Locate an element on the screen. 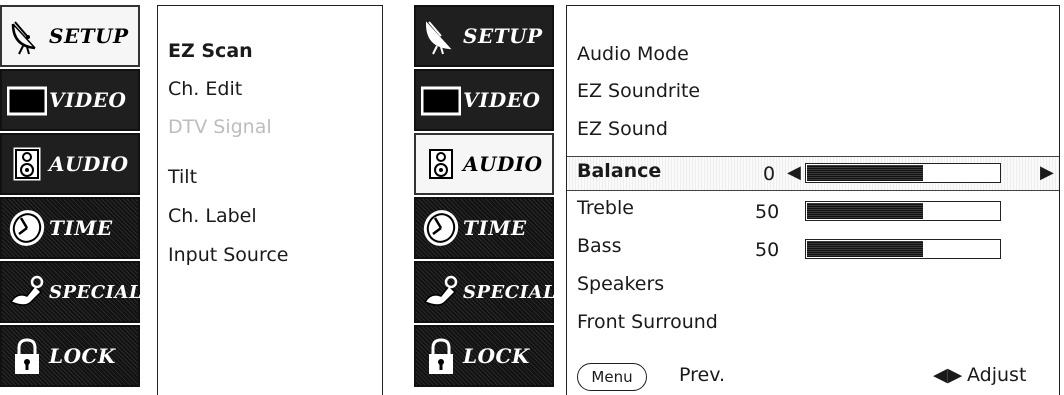 The height and width of the screenshot is (395, 1064). bass-slider is located at coordinates (903, 249).